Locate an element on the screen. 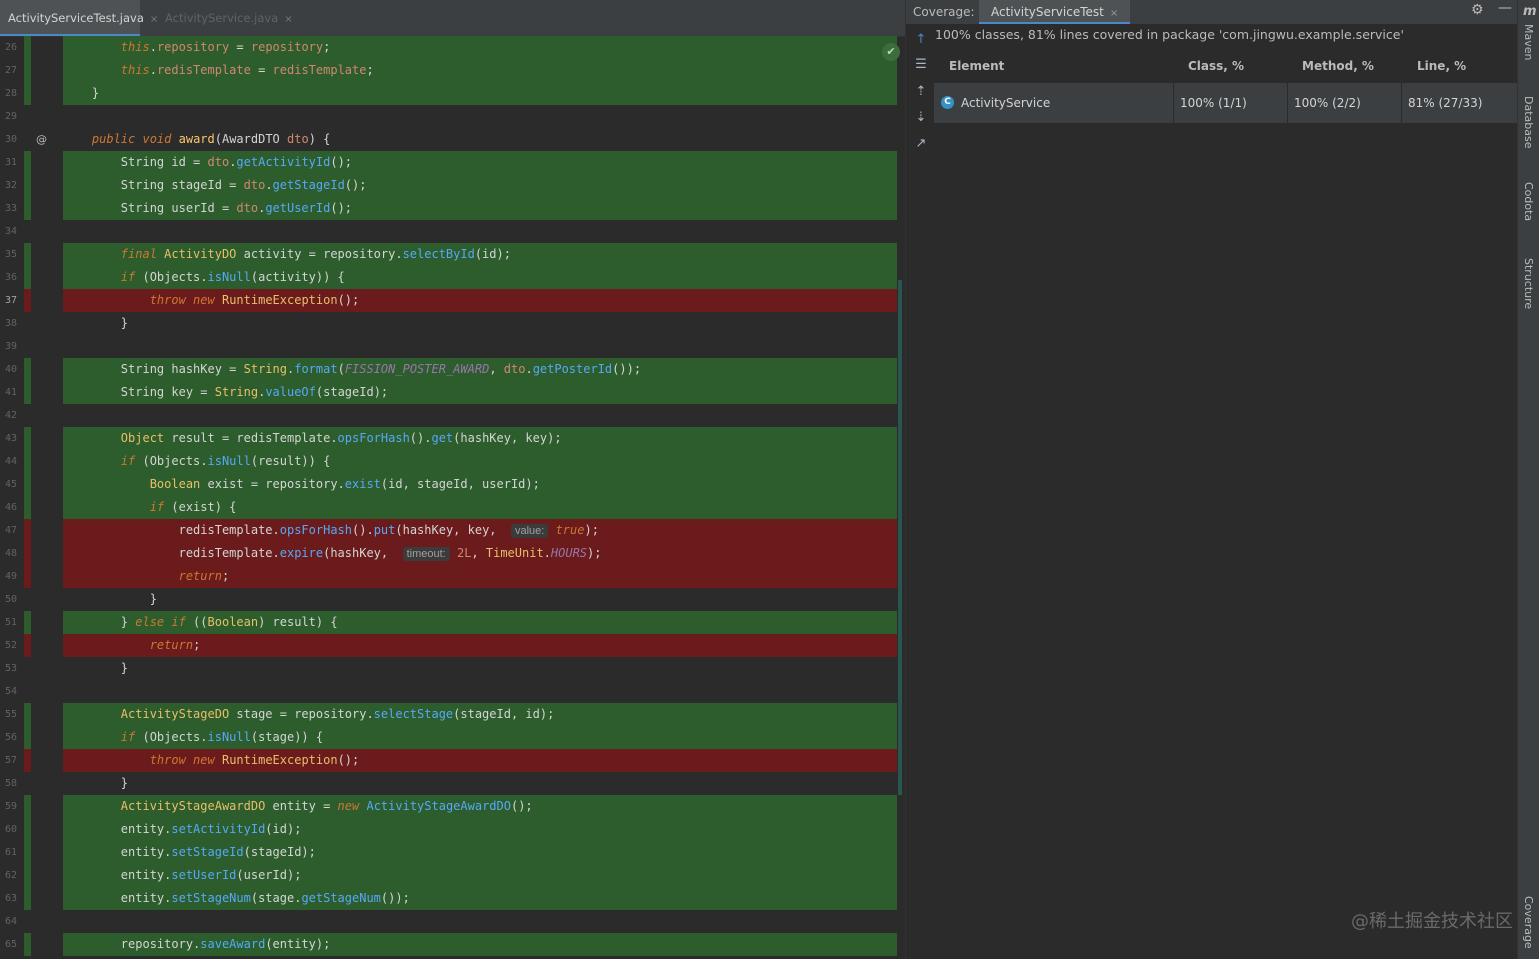 Image resolution: width=1539 pixels, height=959 pixels. code-line: 44 if (Objects.isNull(result)) { is located at coordinates (452, 461).